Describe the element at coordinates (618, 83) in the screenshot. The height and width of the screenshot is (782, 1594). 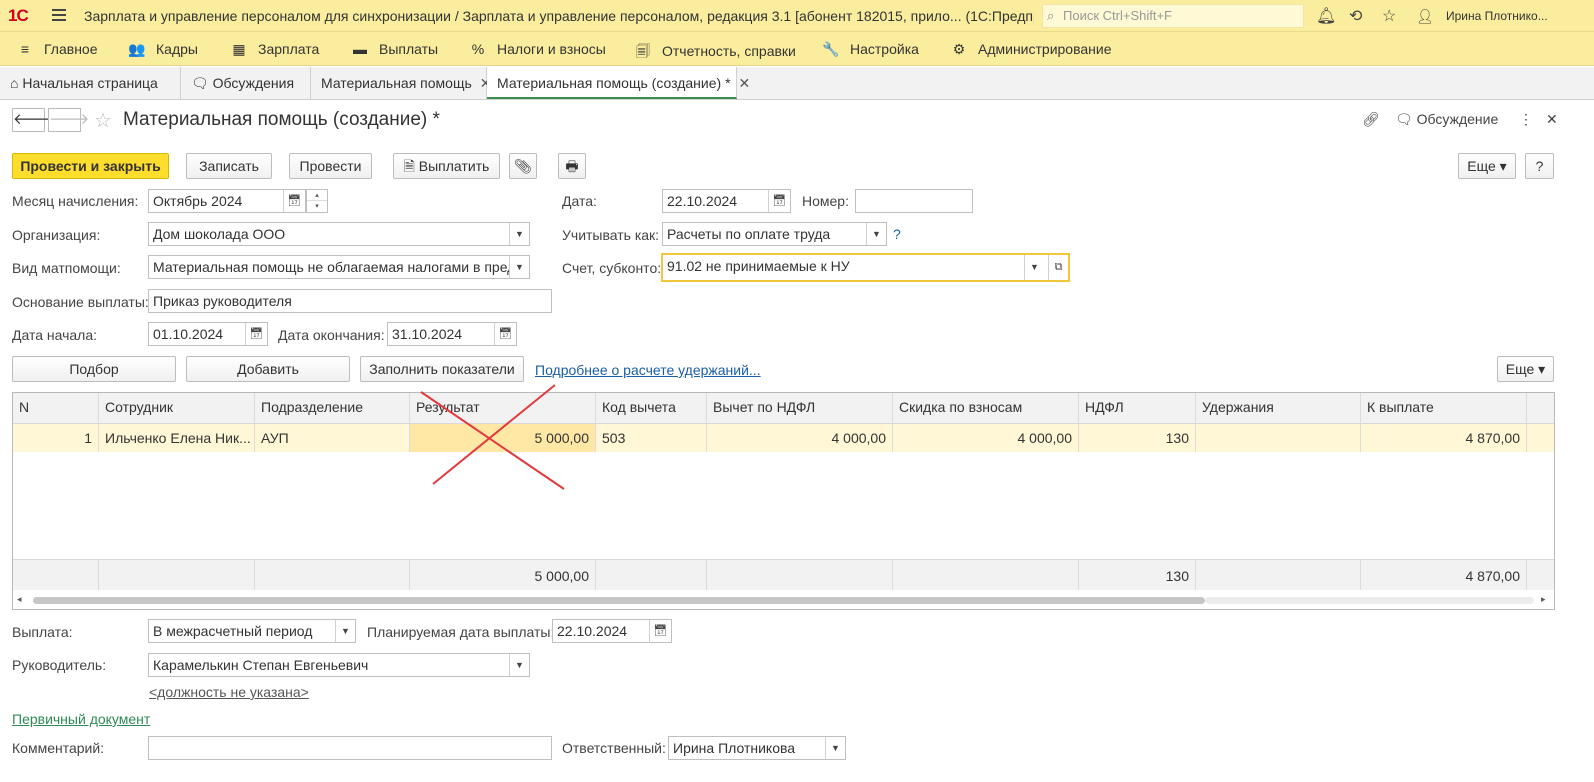
I see `tab-material-aid-new: Материальная помощь (создание) * ✕` at that location.